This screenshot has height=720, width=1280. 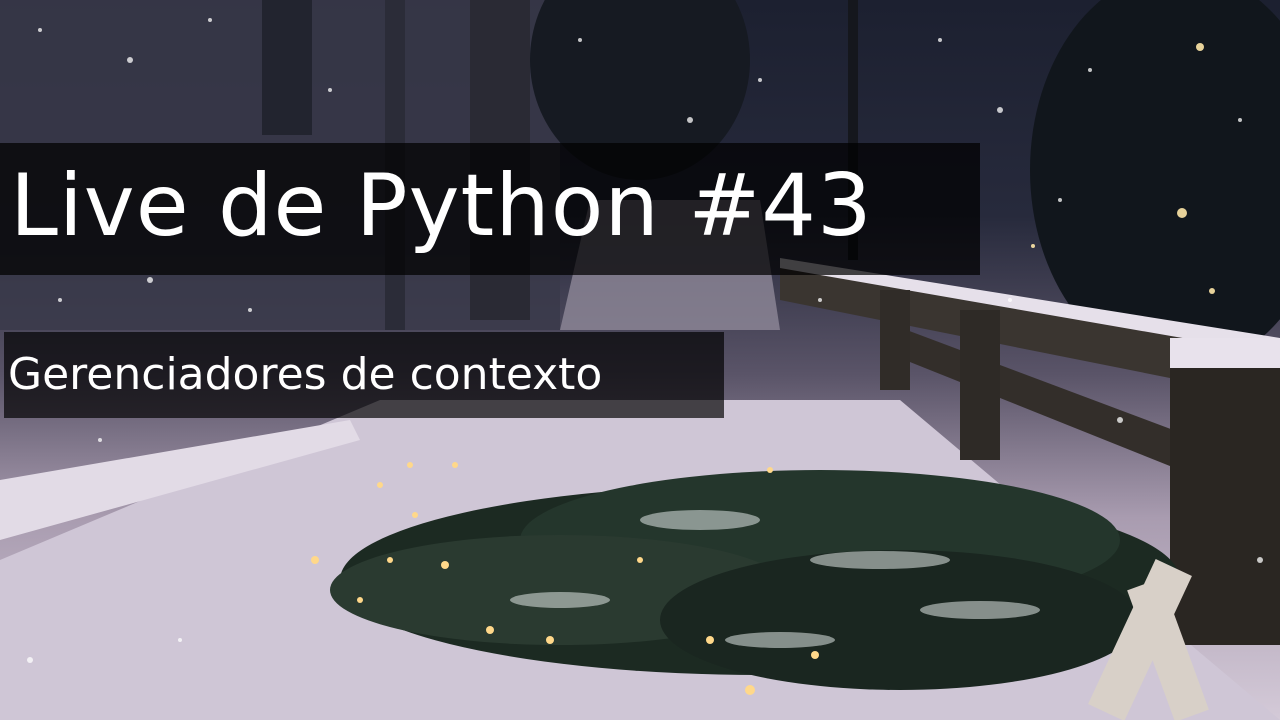 What do you see at coordinates (441, 206) in the screenshot?
I see `page-title: Live de Python #43` at bounding box center [441, 206].